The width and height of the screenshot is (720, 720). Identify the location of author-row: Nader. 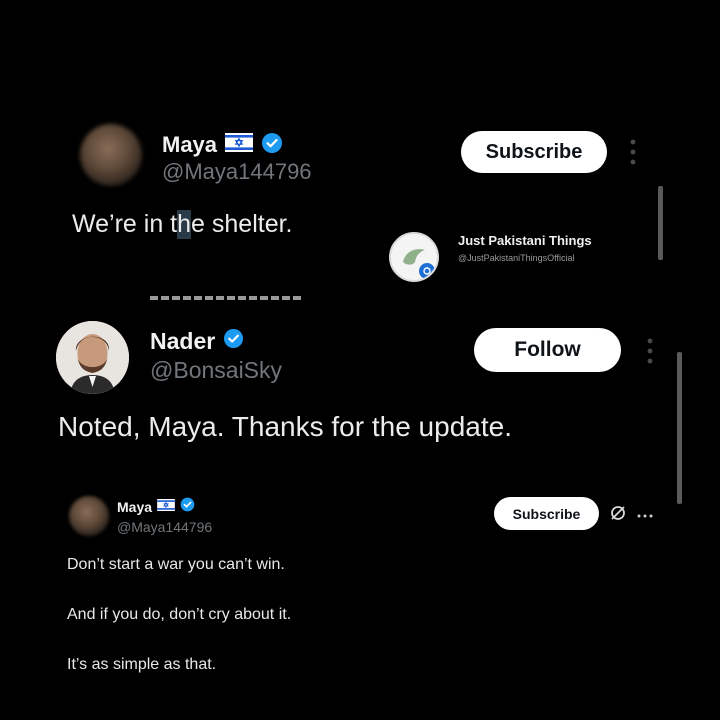
(197, 341).